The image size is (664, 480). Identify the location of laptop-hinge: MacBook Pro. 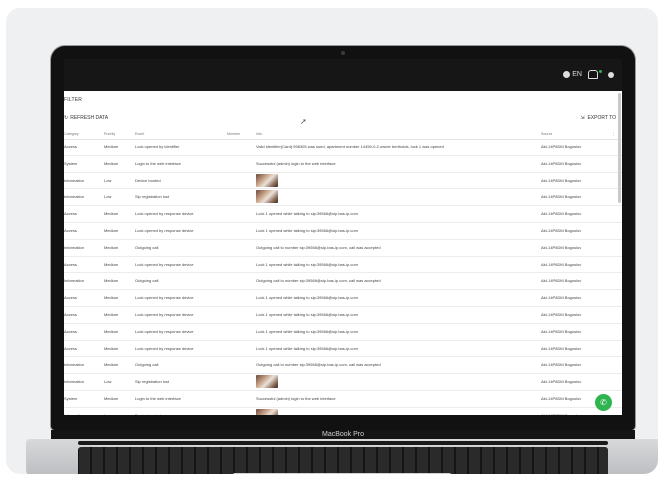
(343, 434).